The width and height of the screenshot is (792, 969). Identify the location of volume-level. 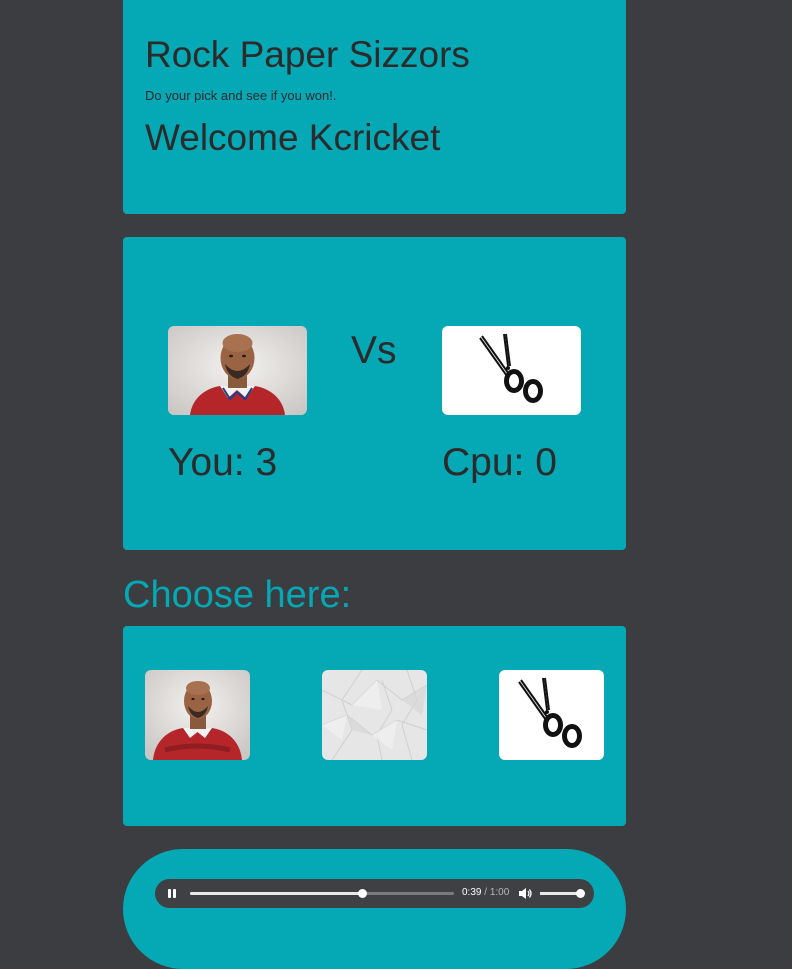
(560, 893).